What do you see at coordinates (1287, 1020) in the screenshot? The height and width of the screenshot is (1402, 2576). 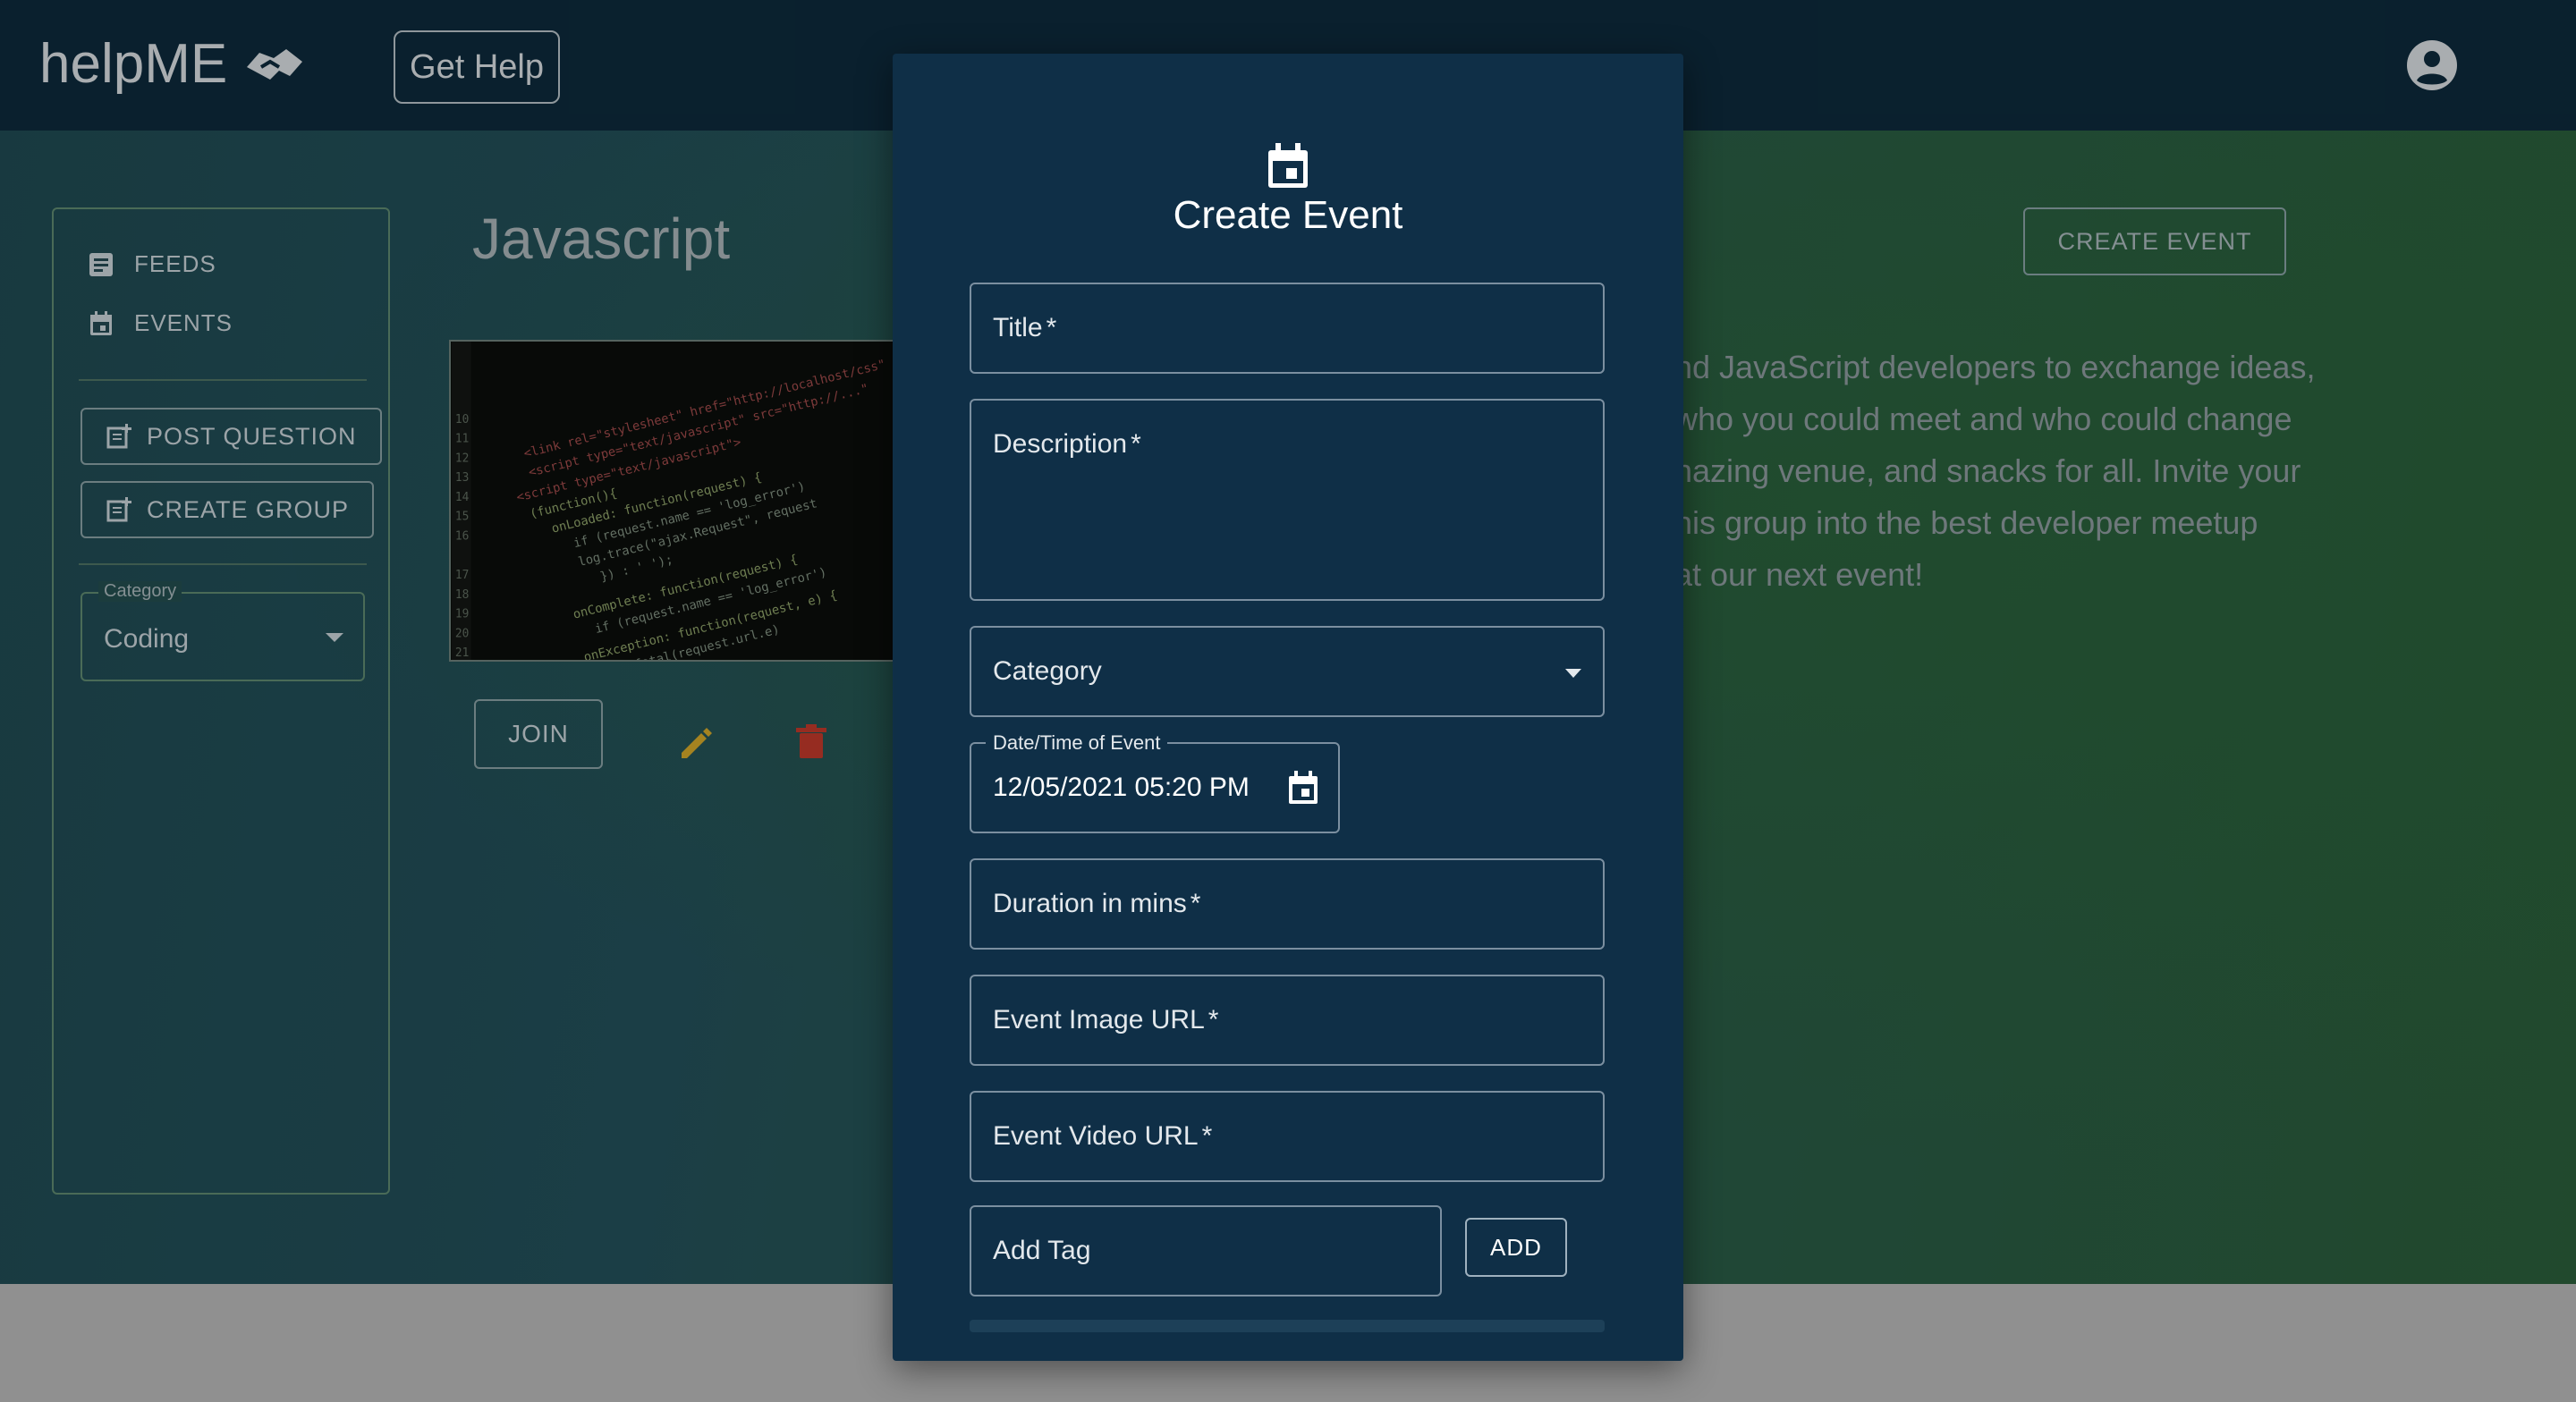 I see `image-url-field: Event Image URL *` at bounding box center [1287, 1020].